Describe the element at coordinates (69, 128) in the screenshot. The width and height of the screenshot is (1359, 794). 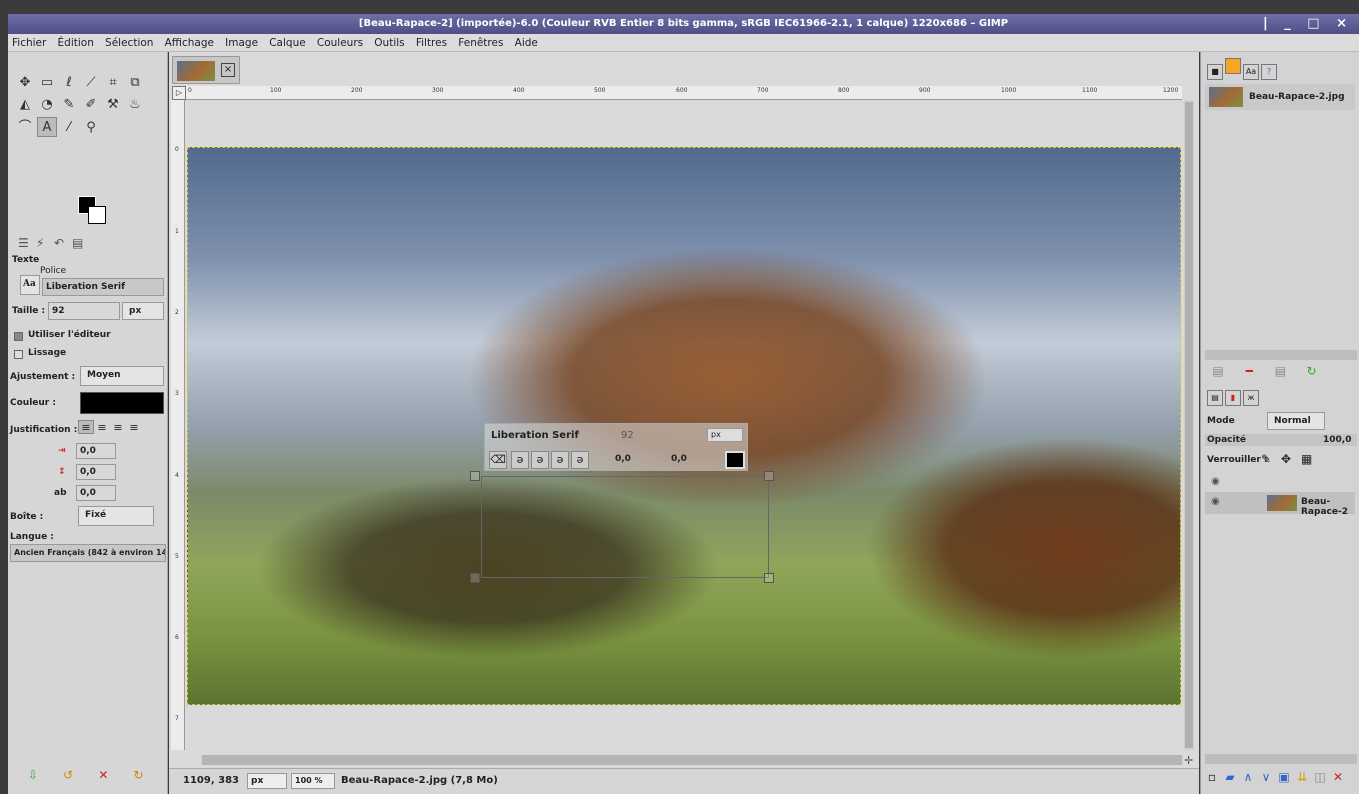
I see `color-picker-tool-icon: ⁄` at that location.